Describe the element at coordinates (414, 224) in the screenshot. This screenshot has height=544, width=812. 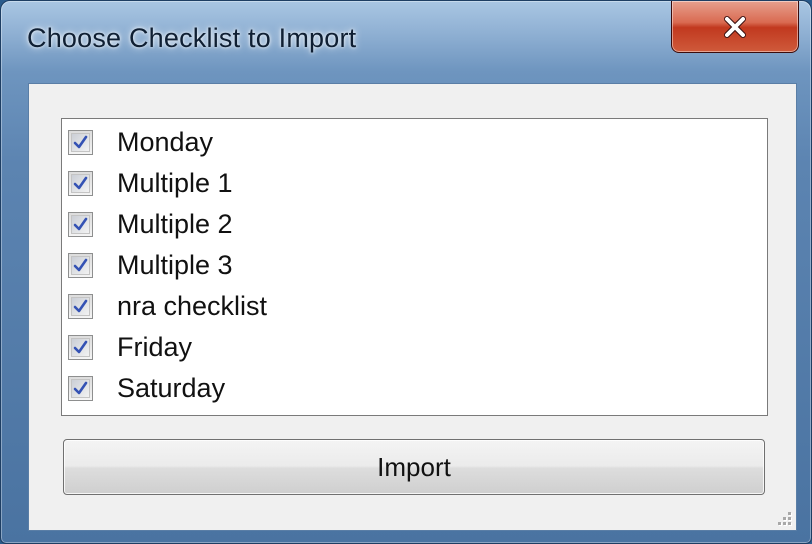
I see `list-item: Multiple 2` at that location.